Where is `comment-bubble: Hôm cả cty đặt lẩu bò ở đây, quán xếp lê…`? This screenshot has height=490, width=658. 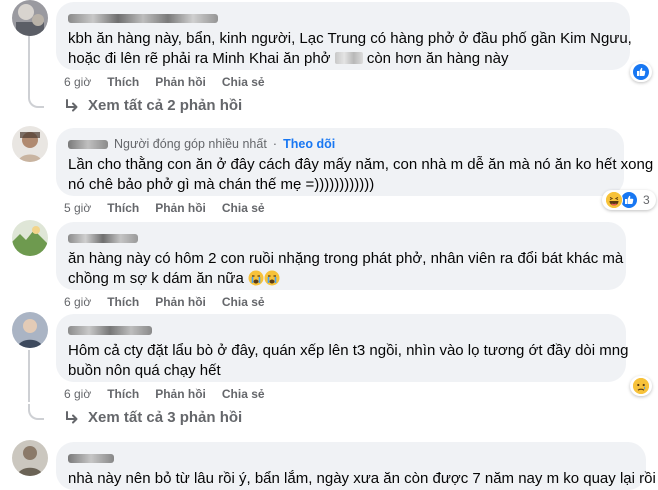 comment-bubble: Hôm cả cty đặt lẩu bò ở đây, quán xếp lê… is located at coordinates (342, 348).